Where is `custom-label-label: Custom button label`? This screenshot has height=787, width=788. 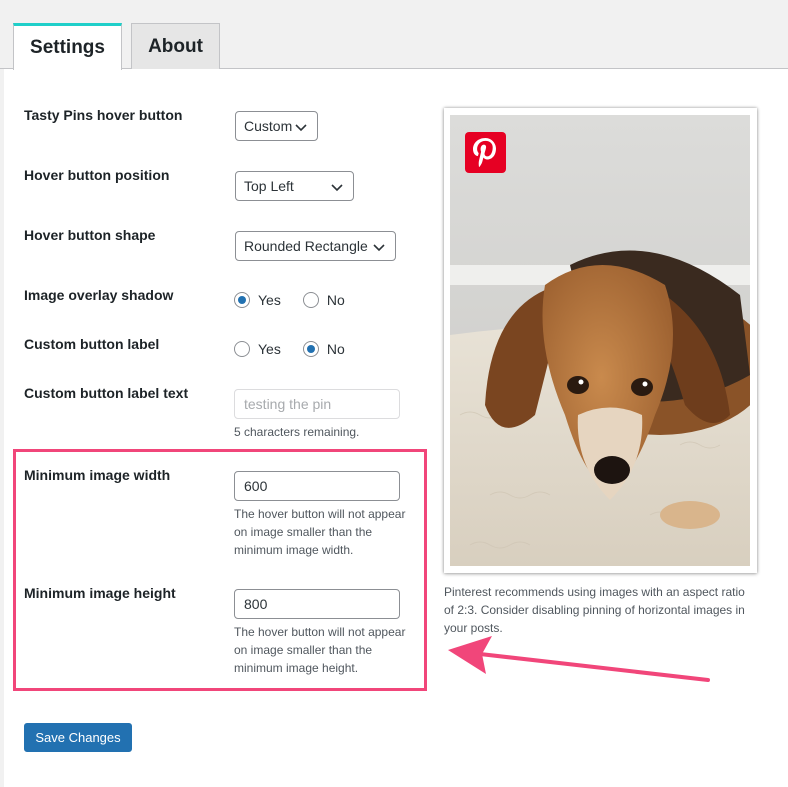
custom-label-label: Custom button label is located at coordinates (92, 344).